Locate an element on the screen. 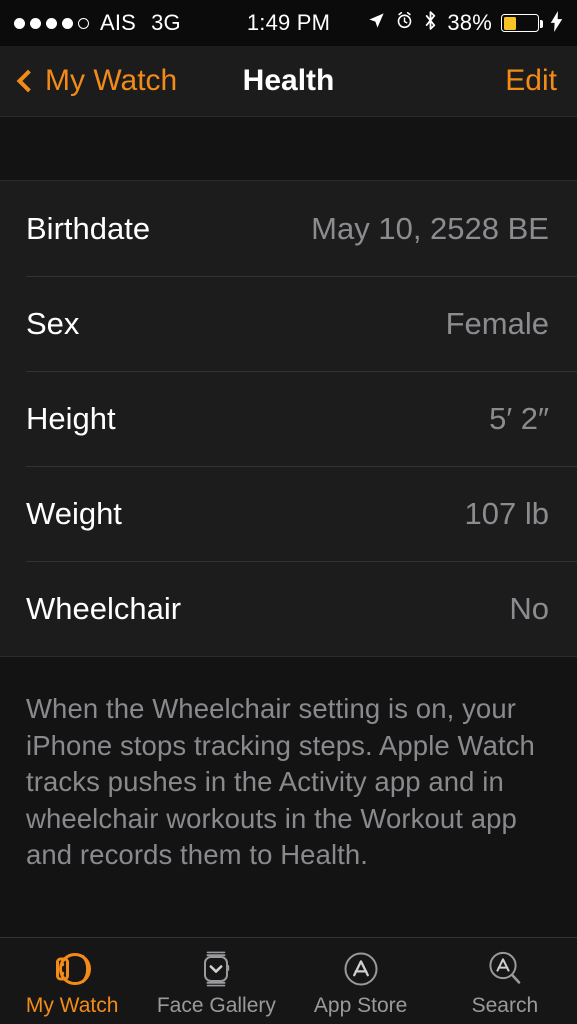  row-label: Weight is located at coordinates (74, 513).